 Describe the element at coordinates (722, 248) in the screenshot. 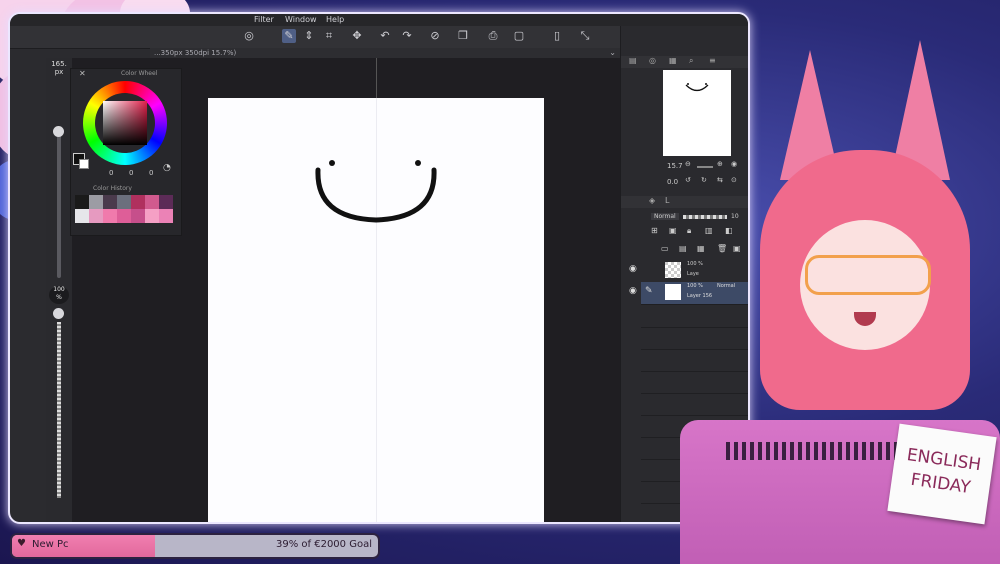

I see `delete-layer-icon: 🗑︎` at that location.